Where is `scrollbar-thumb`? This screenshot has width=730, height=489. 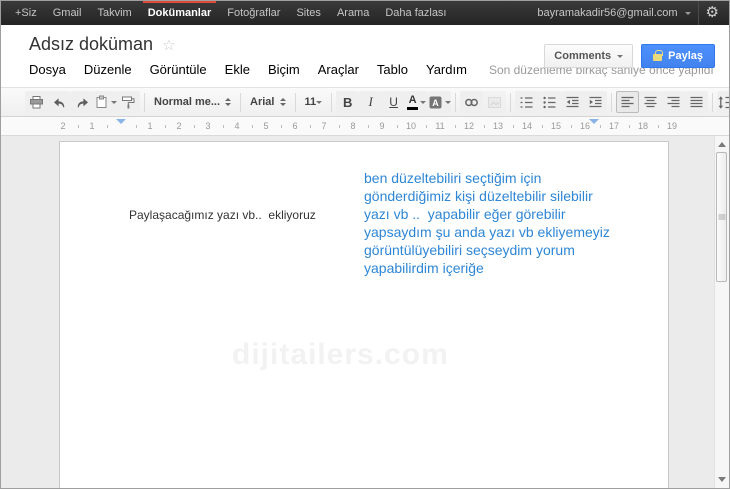 scrollbar-thumb is located at coordinates (721, 217).